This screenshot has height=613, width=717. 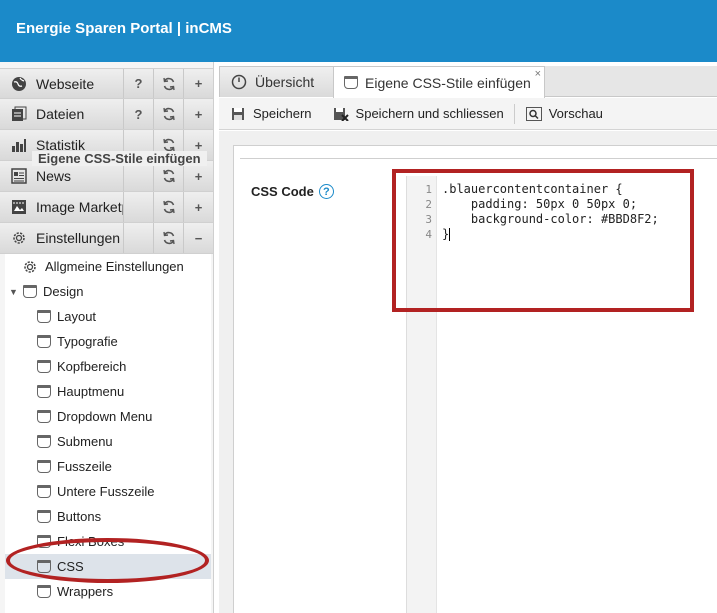 What do you see at coordinates (478, 158) in the screenshot?
I see `fieldset-border` at bounding box center [478, 158].